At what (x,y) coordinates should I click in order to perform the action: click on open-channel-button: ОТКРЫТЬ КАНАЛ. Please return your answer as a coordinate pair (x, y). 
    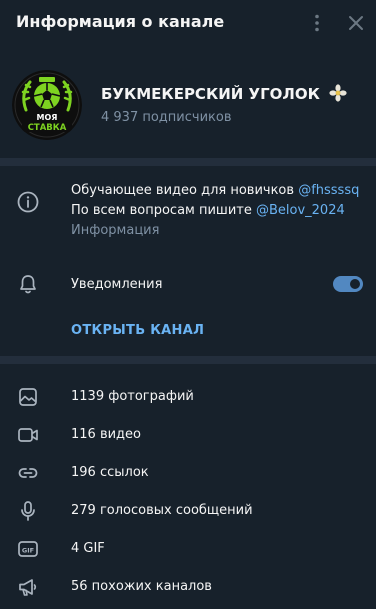
    Looking at the image, I should click on (137, 330).